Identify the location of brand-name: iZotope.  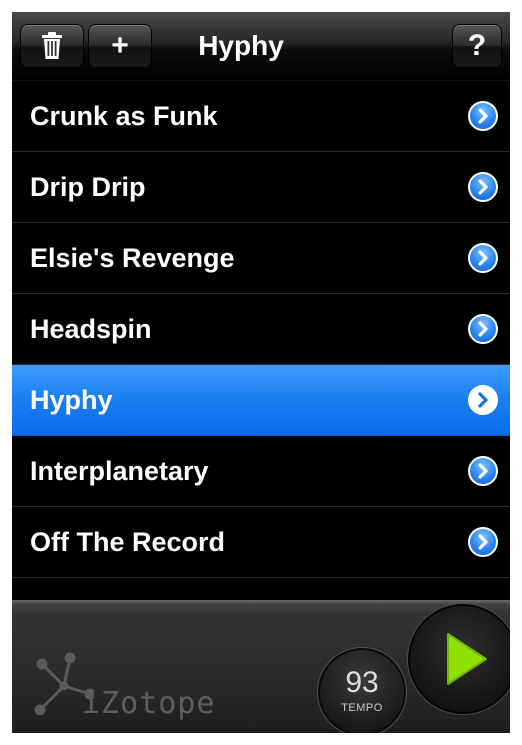
(149, 703).